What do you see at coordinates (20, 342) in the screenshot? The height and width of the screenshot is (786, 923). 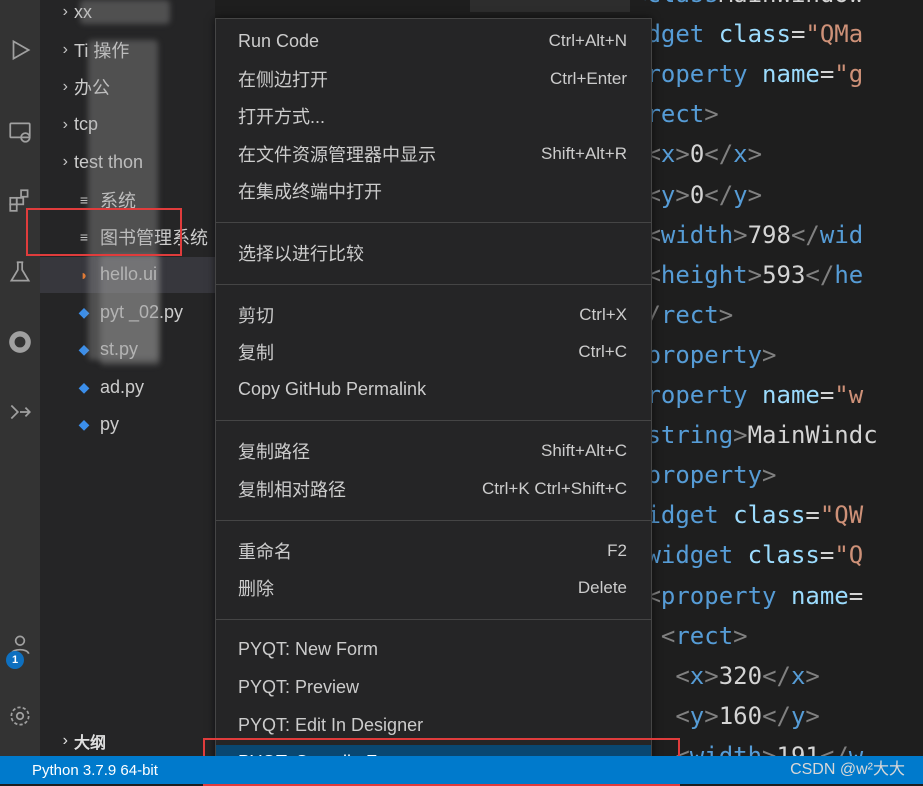 I see `github-icon` at bounding box center [20, 342].